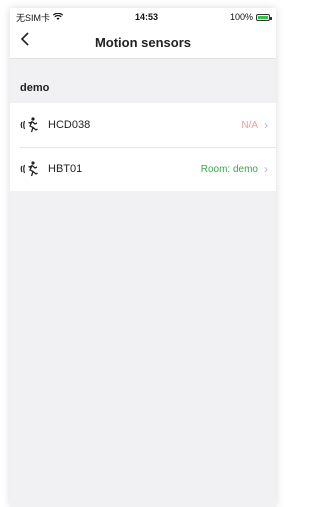  Describe the element at coordinates (146, 17) in the screenshot. I see `time-label: 14:53` at that location.